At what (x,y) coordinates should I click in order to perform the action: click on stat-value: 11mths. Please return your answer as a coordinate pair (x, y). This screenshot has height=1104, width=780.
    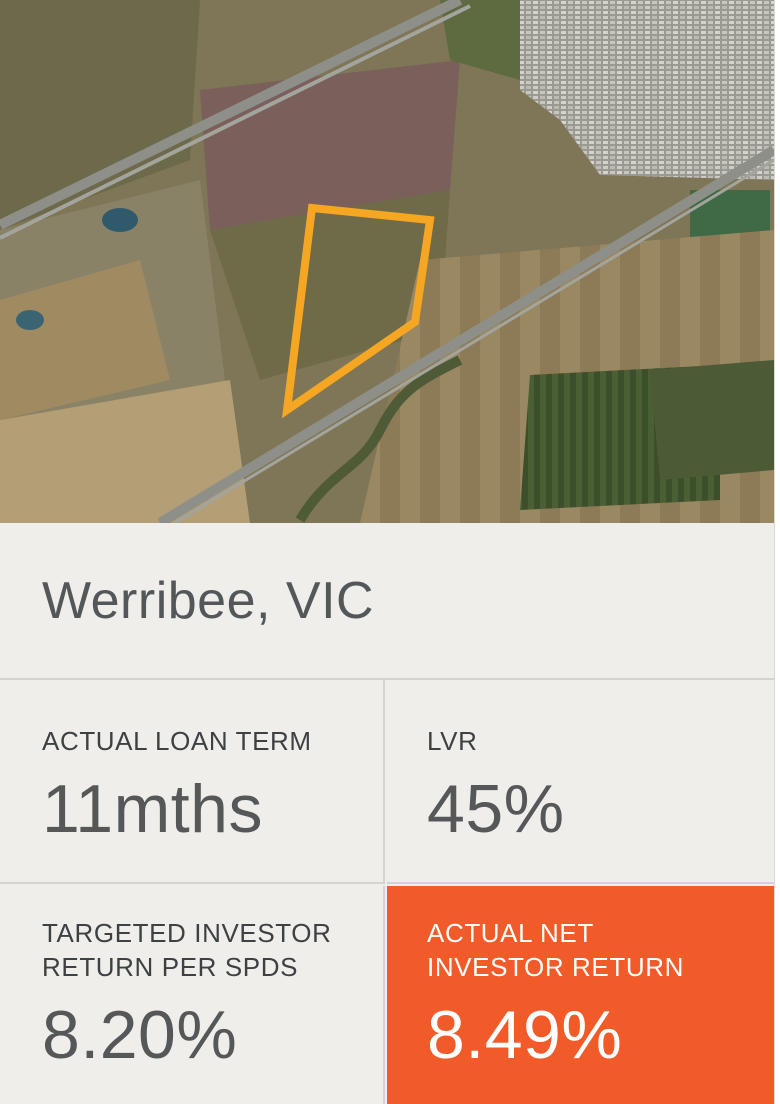
    Looking at the image, I should click on (152, 809).